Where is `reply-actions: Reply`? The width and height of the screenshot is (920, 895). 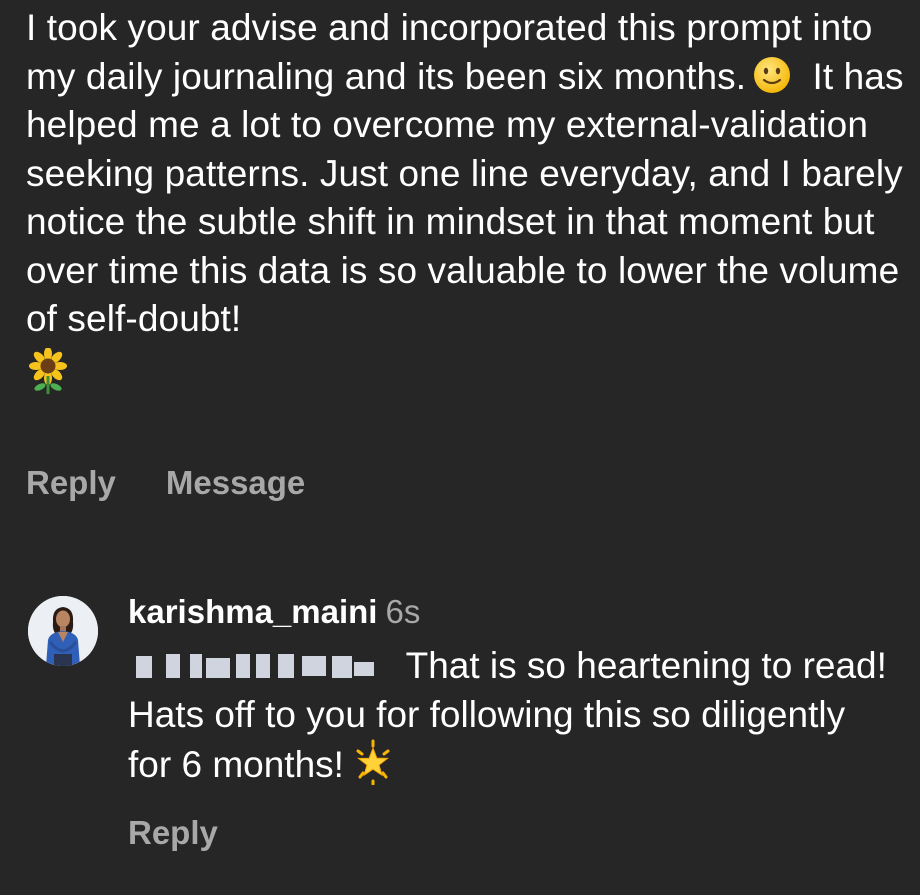
reply-actions: Reply is located at coordinates (173, 833).